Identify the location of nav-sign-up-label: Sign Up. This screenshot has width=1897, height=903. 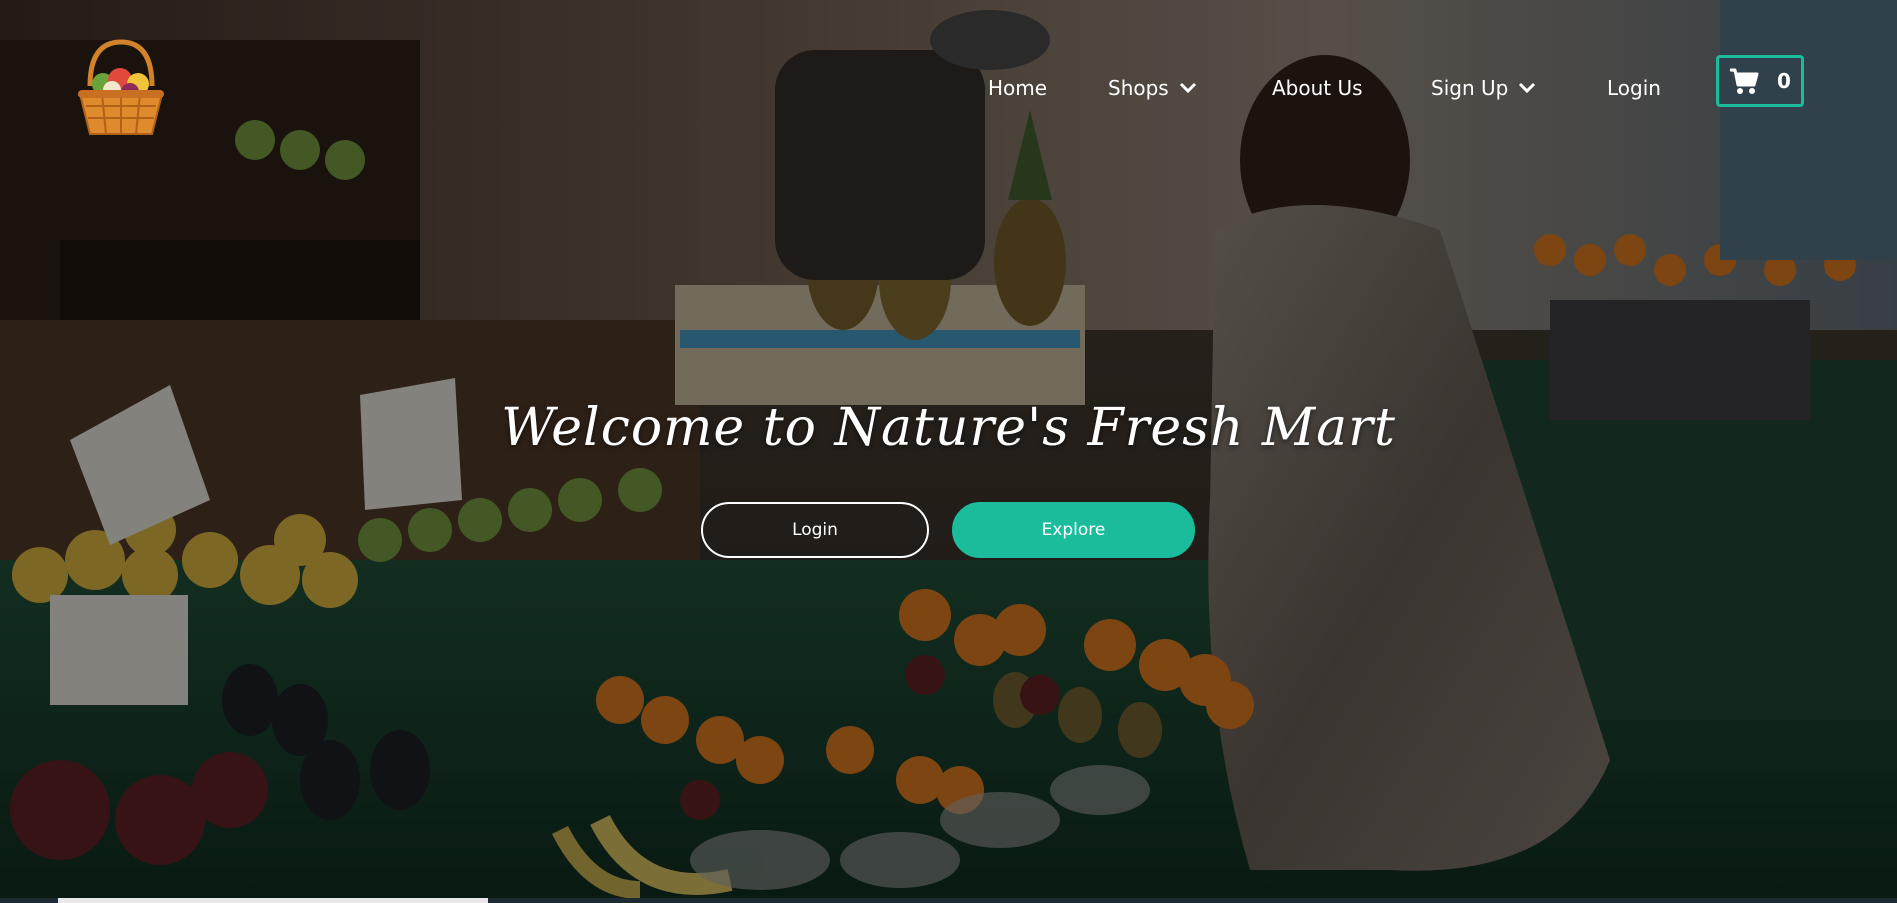
(1470, 88).